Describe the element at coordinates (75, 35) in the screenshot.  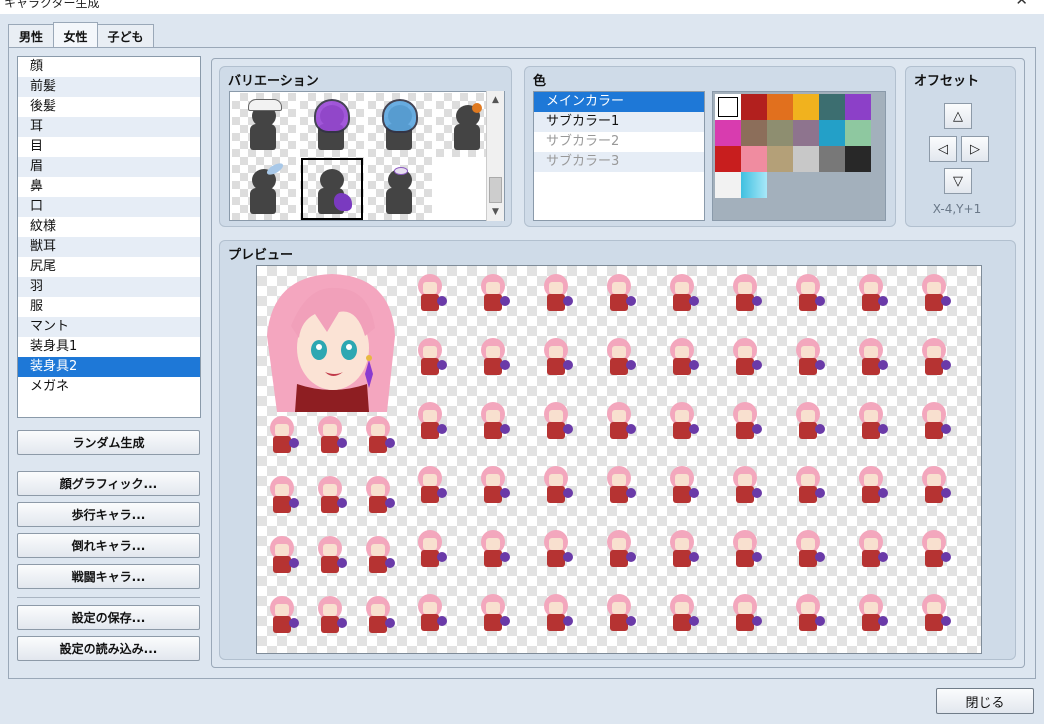
I see `tab-female: 女性` at that location.